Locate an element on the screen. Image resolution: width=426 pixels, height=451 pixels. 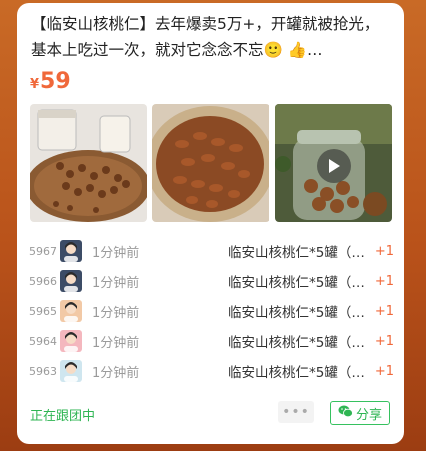
wechat-icon is located at coordinates (345, 413).